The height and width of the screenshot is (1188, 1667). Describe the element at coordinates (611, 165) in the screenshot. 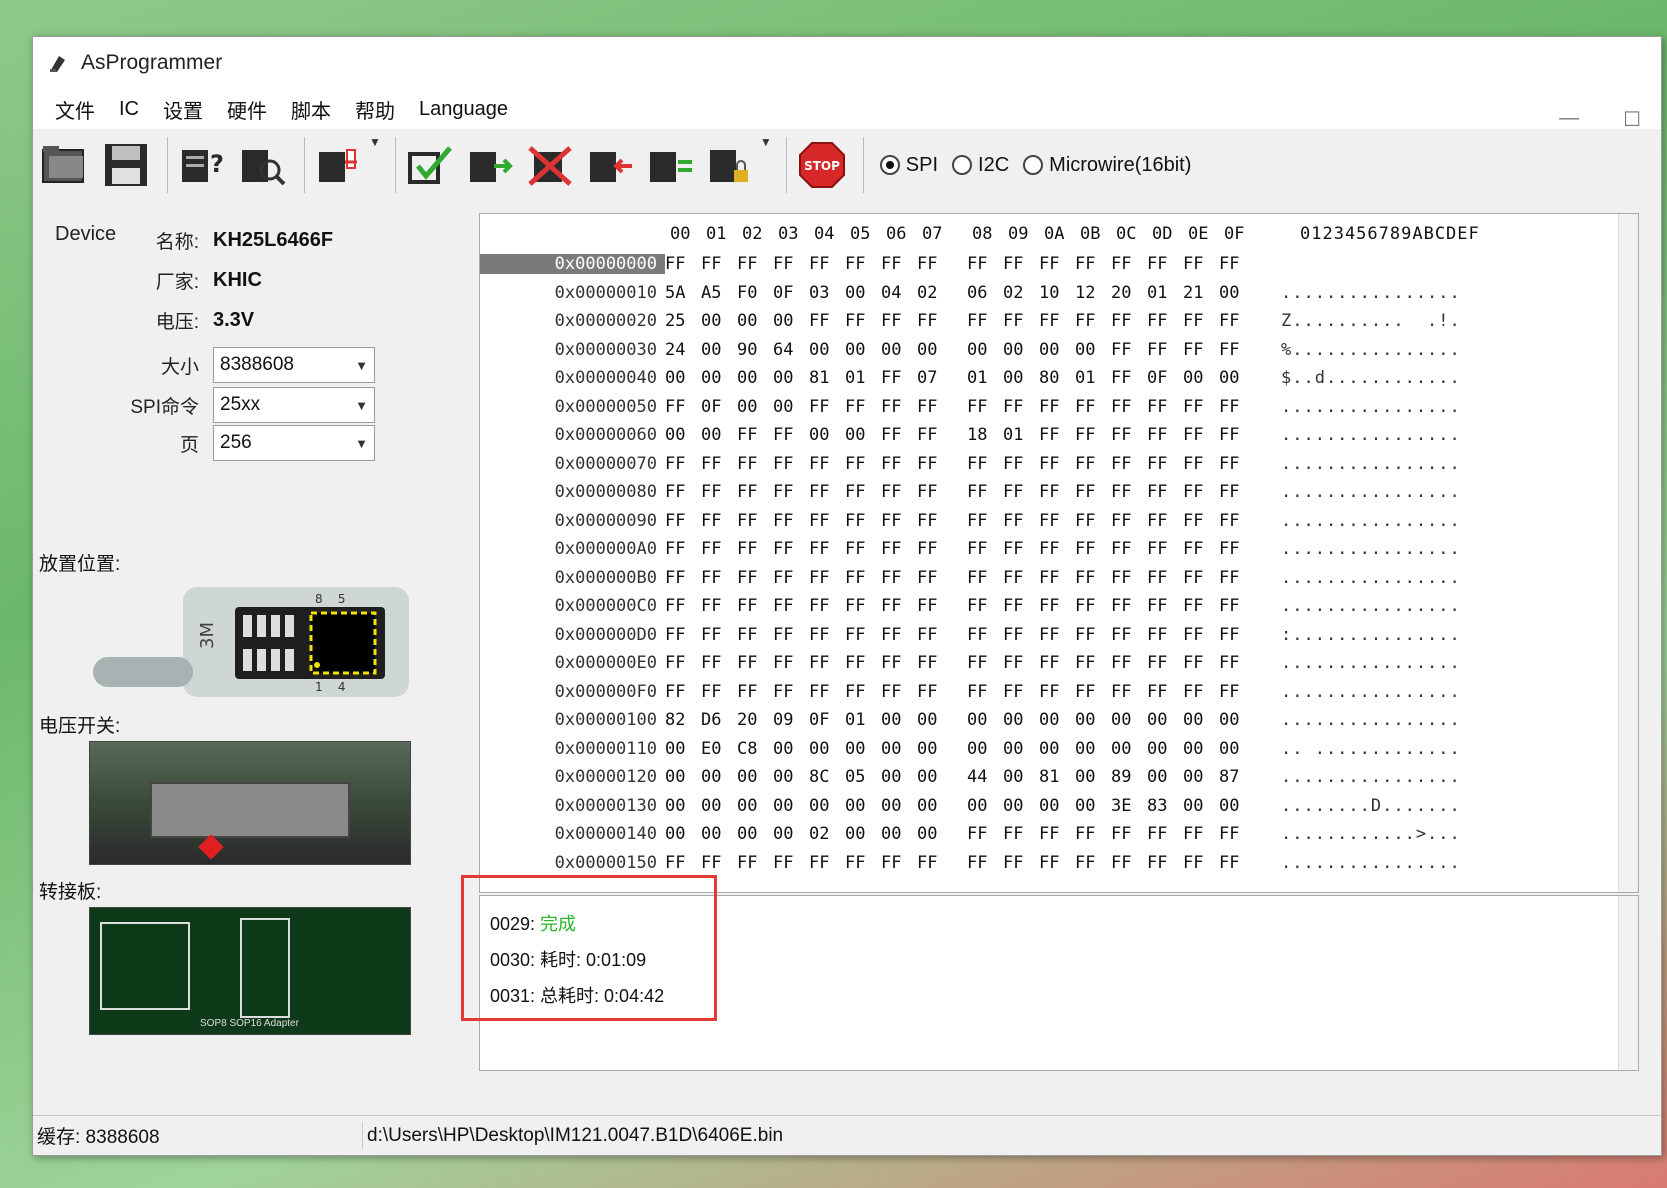

I see `write-button` at that location.